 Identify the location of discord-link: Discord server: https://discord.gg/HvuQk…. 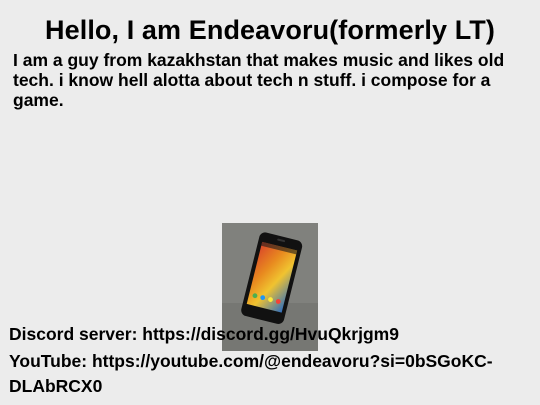
(204, 334).